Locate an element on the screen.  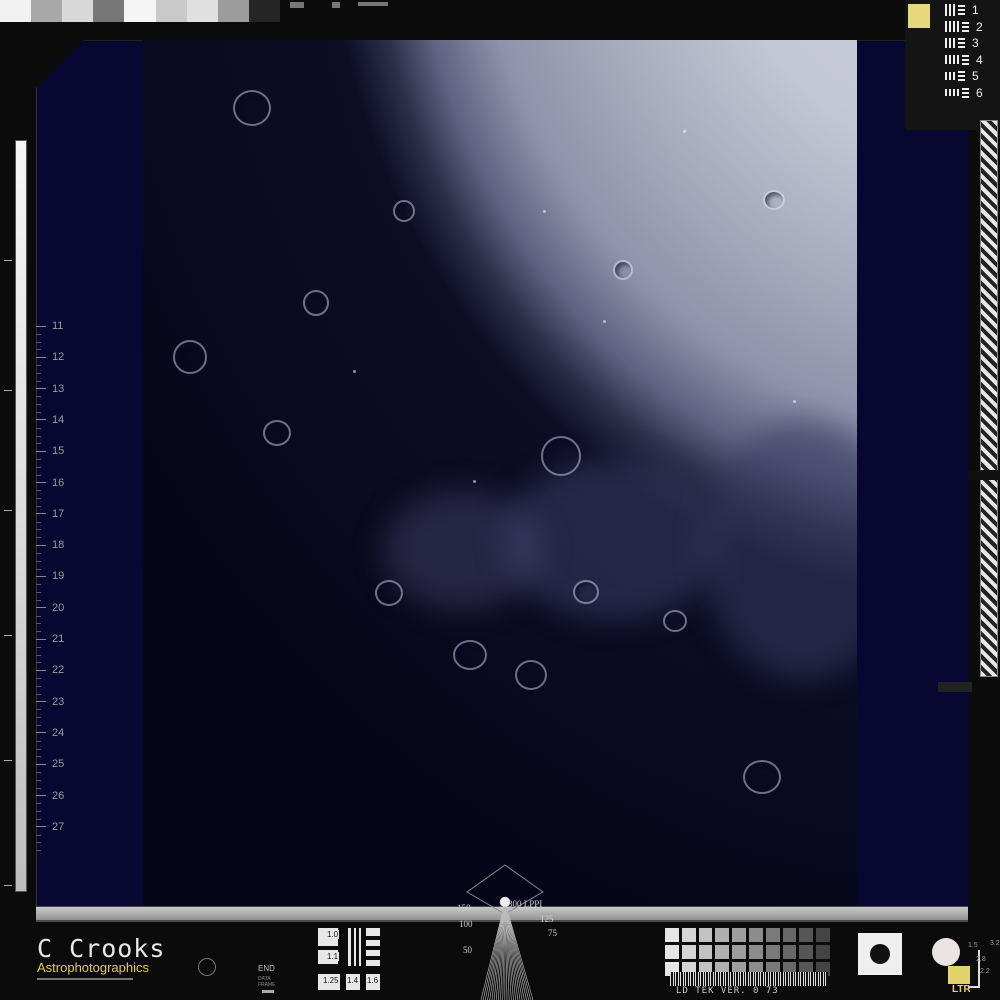
scale-label: 18 is located at coordinates (58, 545).